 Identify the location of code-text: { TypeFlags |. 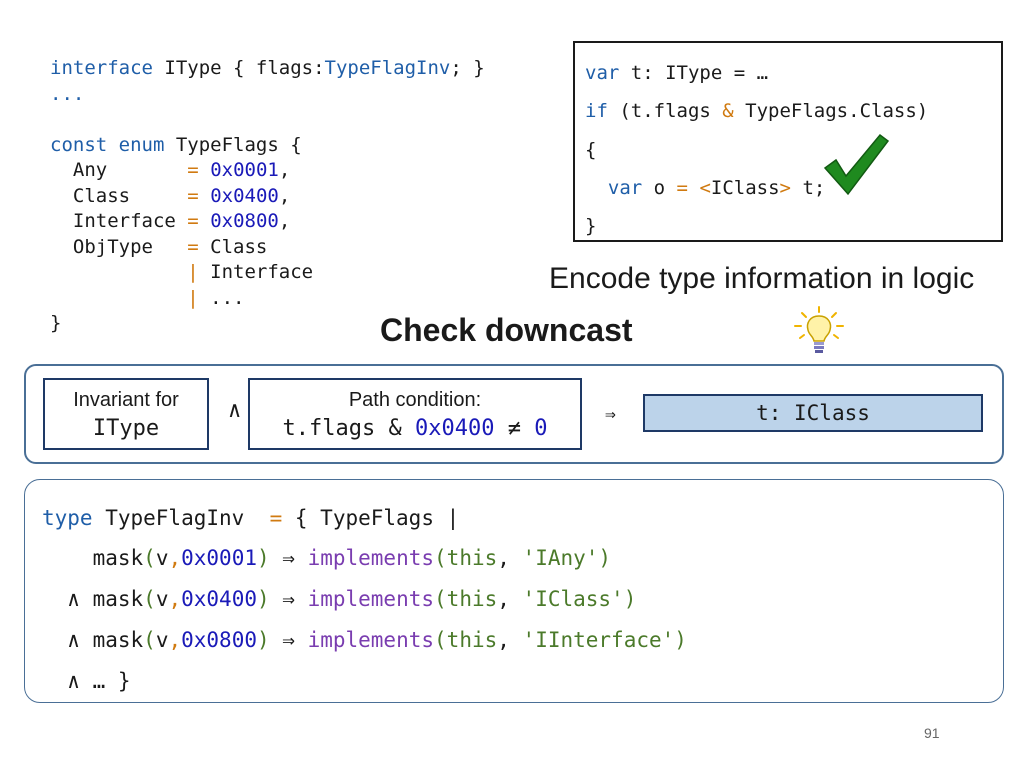
(371, 518).